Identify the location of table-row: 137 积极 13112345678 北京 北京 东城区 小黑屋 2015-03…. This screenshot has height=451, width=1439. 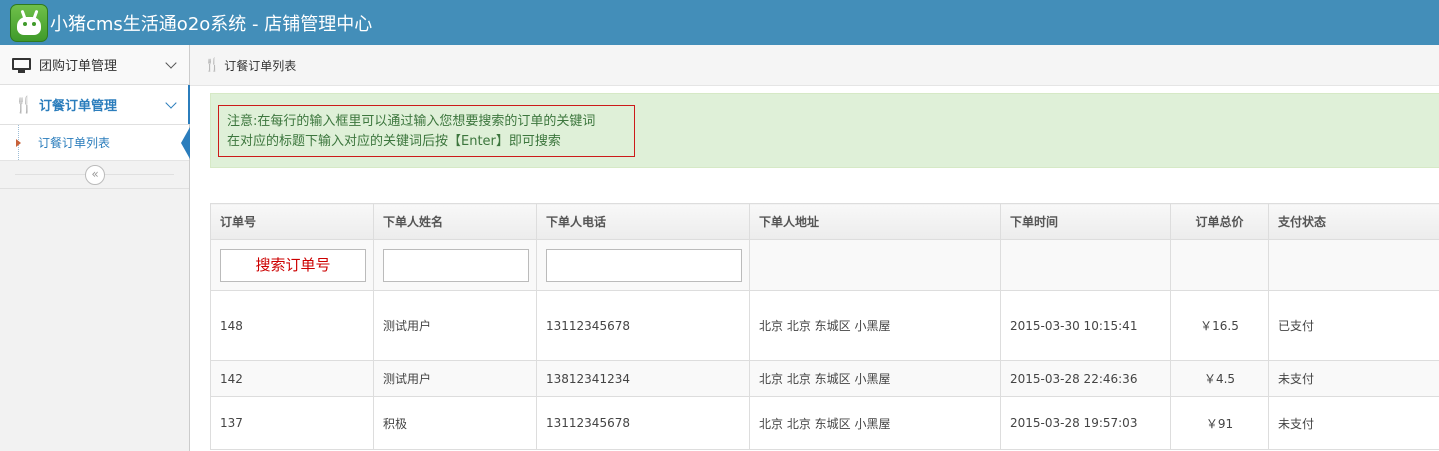
(824, 423).